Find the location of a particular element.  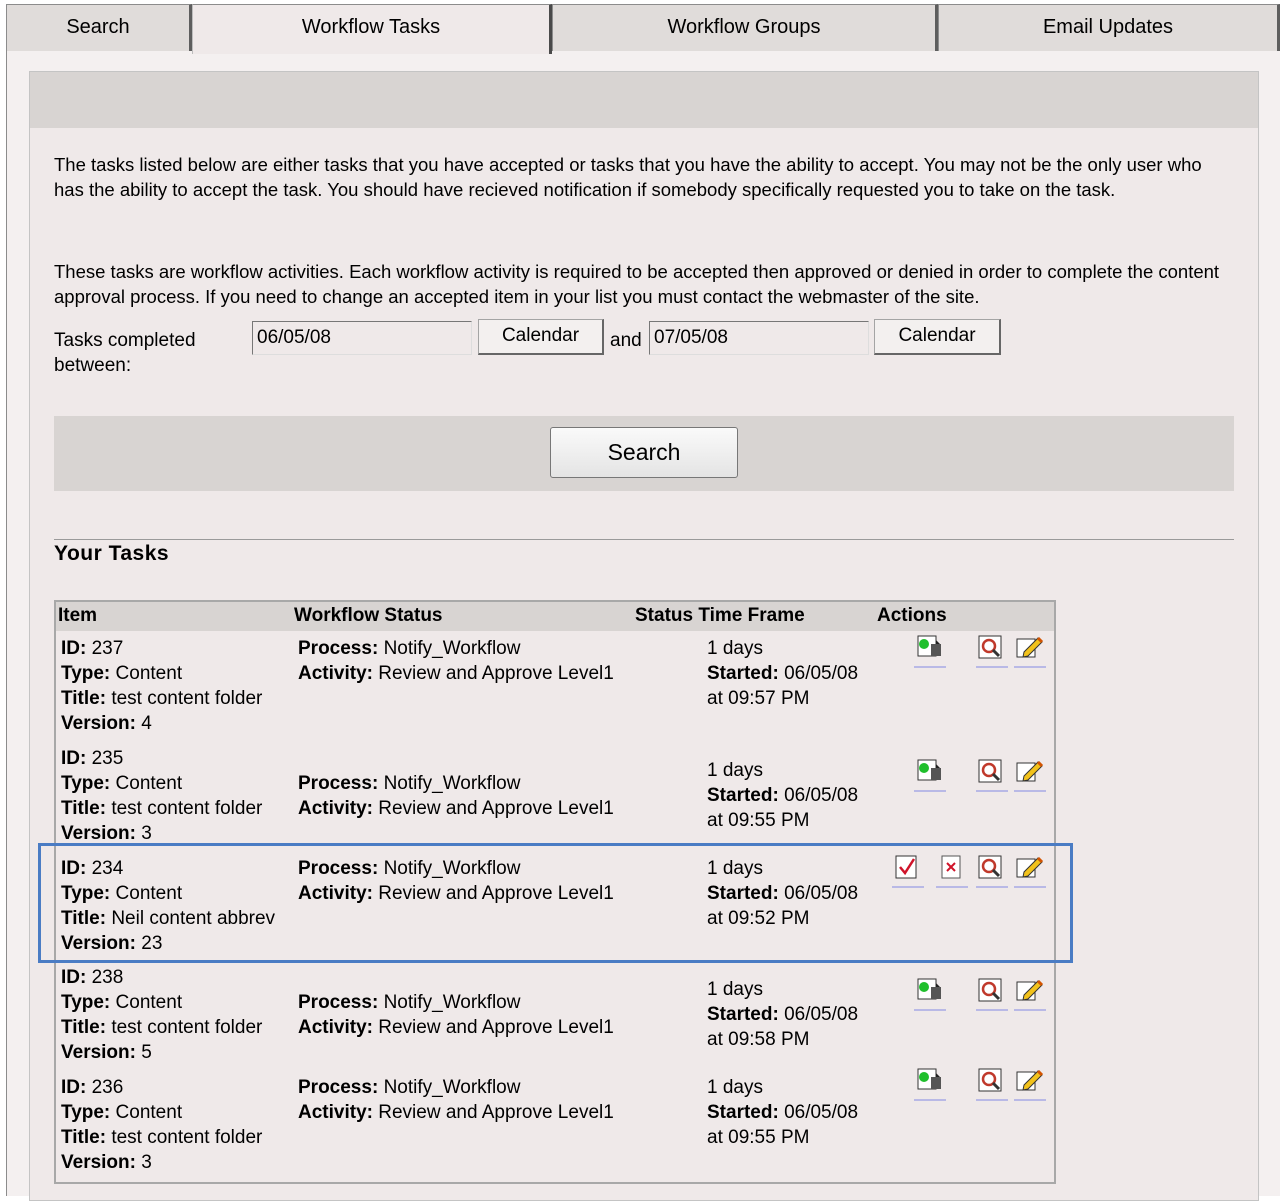

time-frame-cell: 1 days Started: 06/05/08 at 09:55 PM is located at coordinates (782, 795).